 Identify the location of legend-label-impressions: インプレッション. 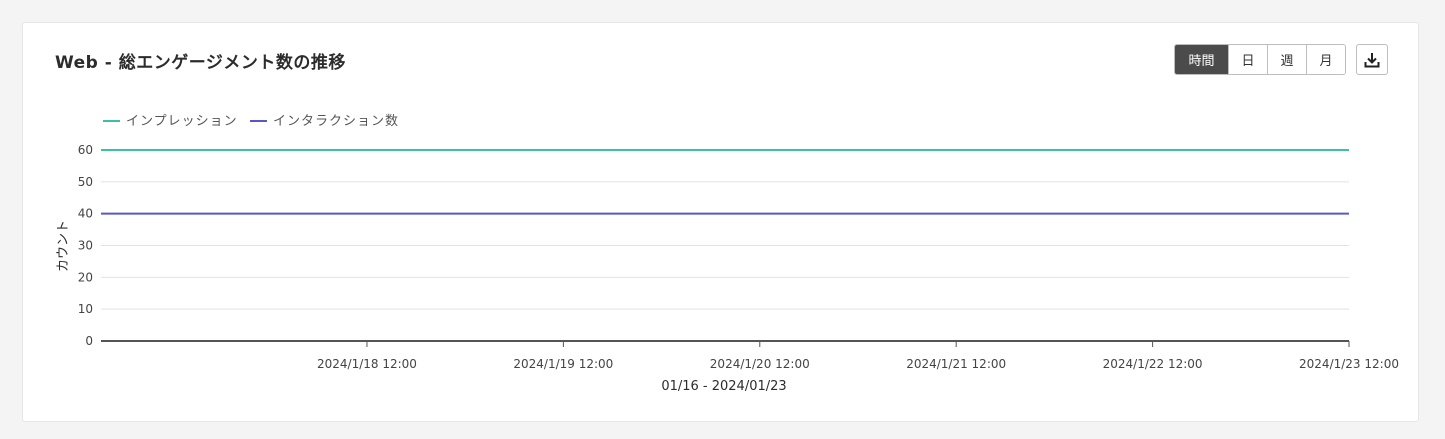
(182, 121).